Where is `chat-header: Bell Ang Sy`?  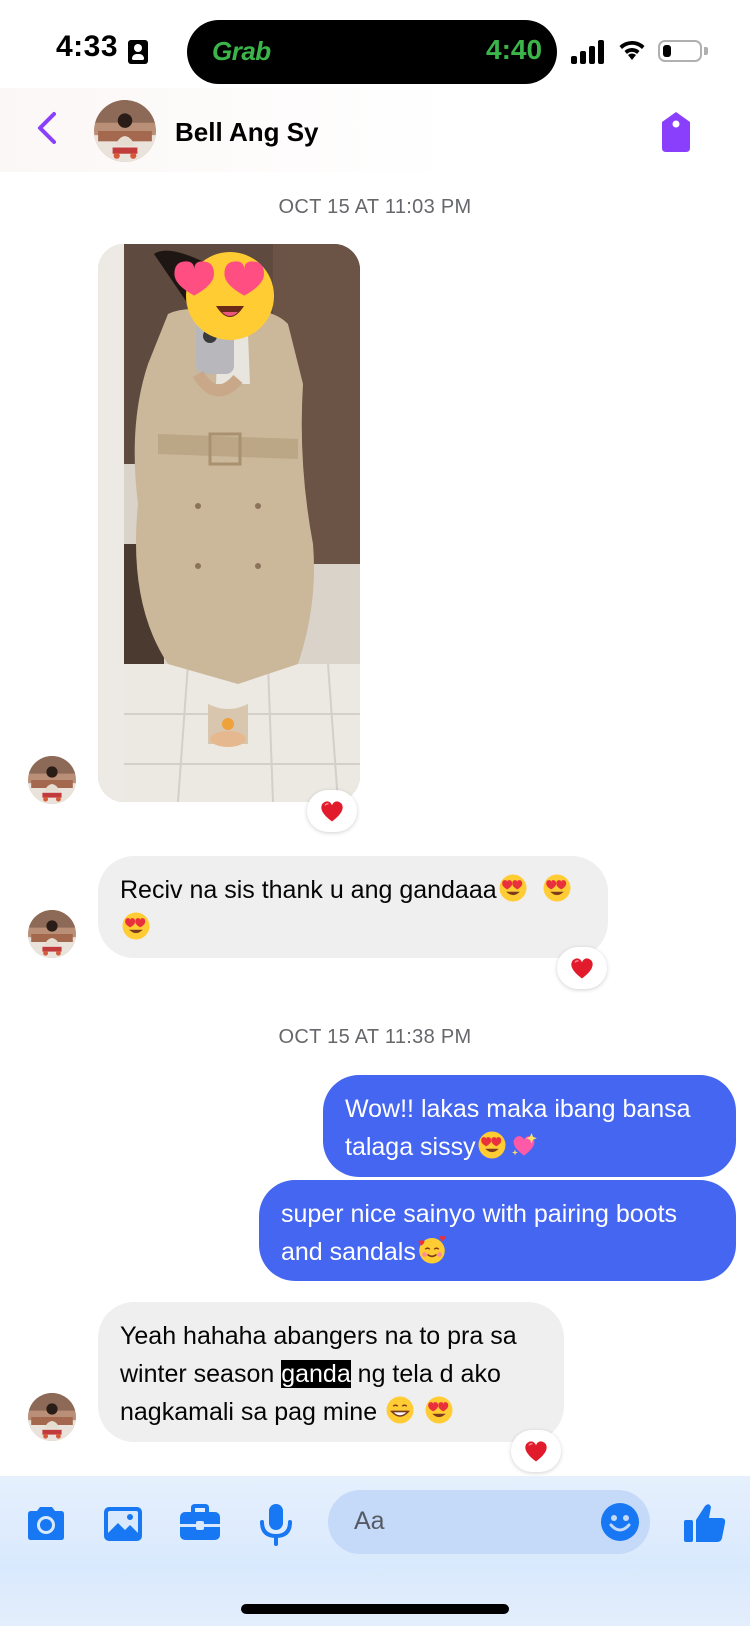 chat-header: Bell Ang Sy is located at coordinates (375, 130).